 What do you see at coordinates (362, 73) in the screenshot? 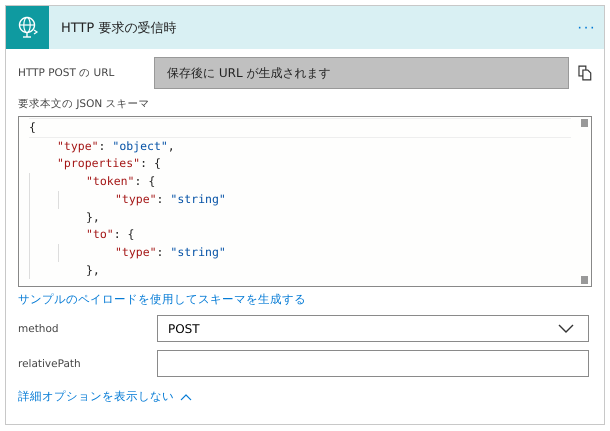
I see `url-field: 保存後に URL が生成されます` at bounding box center [362, 73].